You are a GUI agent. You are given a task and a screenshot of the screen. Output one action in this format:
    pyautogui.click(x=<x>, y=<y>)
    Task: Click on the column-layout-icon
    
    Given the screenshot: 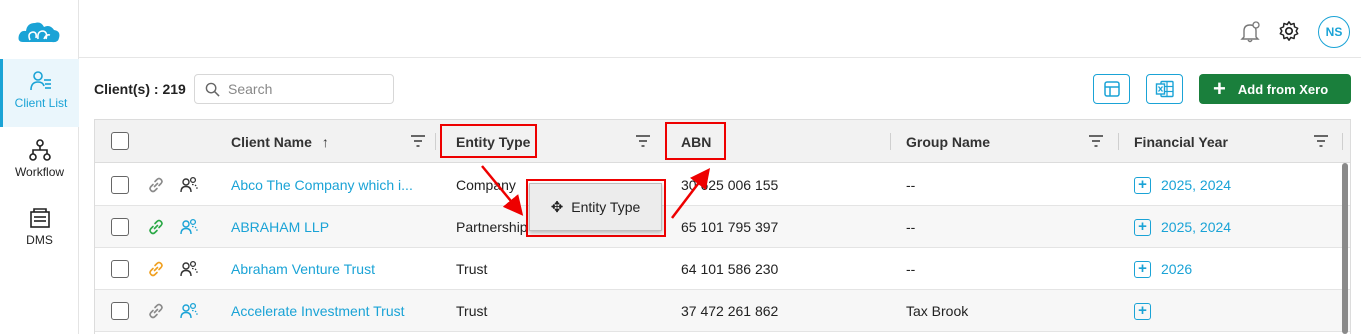 What is the action you would take?
    pyautogui.click(x=1111, y=89)
    